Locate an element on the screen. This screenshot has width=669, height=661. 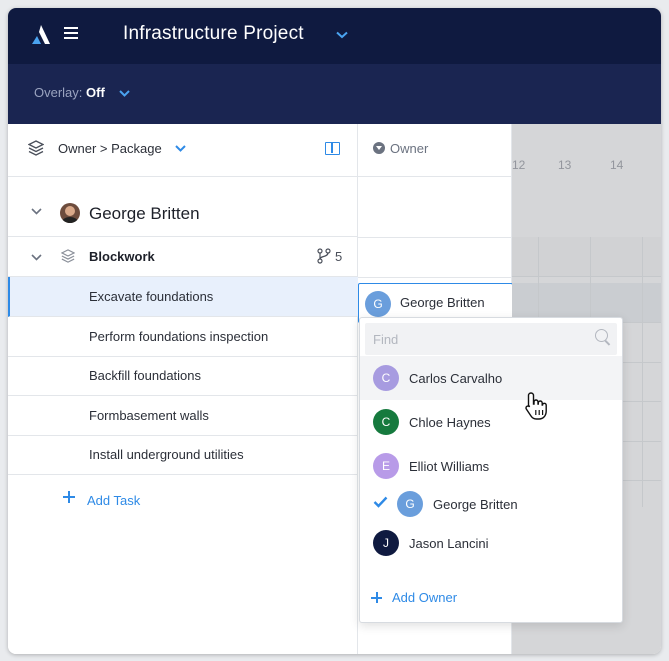
owner-group-row: George Britten is located at coordinates (183, 207).